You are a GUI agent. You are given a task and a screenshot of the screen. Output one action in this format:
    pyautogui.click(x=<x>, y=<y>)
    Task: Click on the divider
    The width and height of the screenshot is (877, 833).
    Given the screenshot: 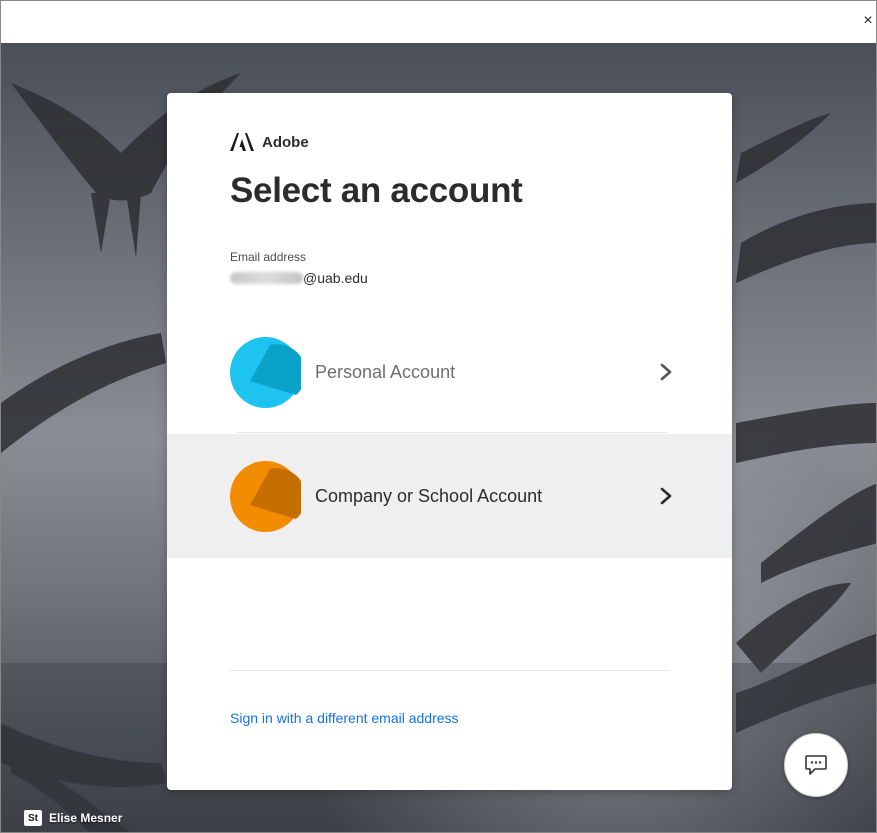 What is the action you would take?
    pyautogui.click(x=452, y=432)
    